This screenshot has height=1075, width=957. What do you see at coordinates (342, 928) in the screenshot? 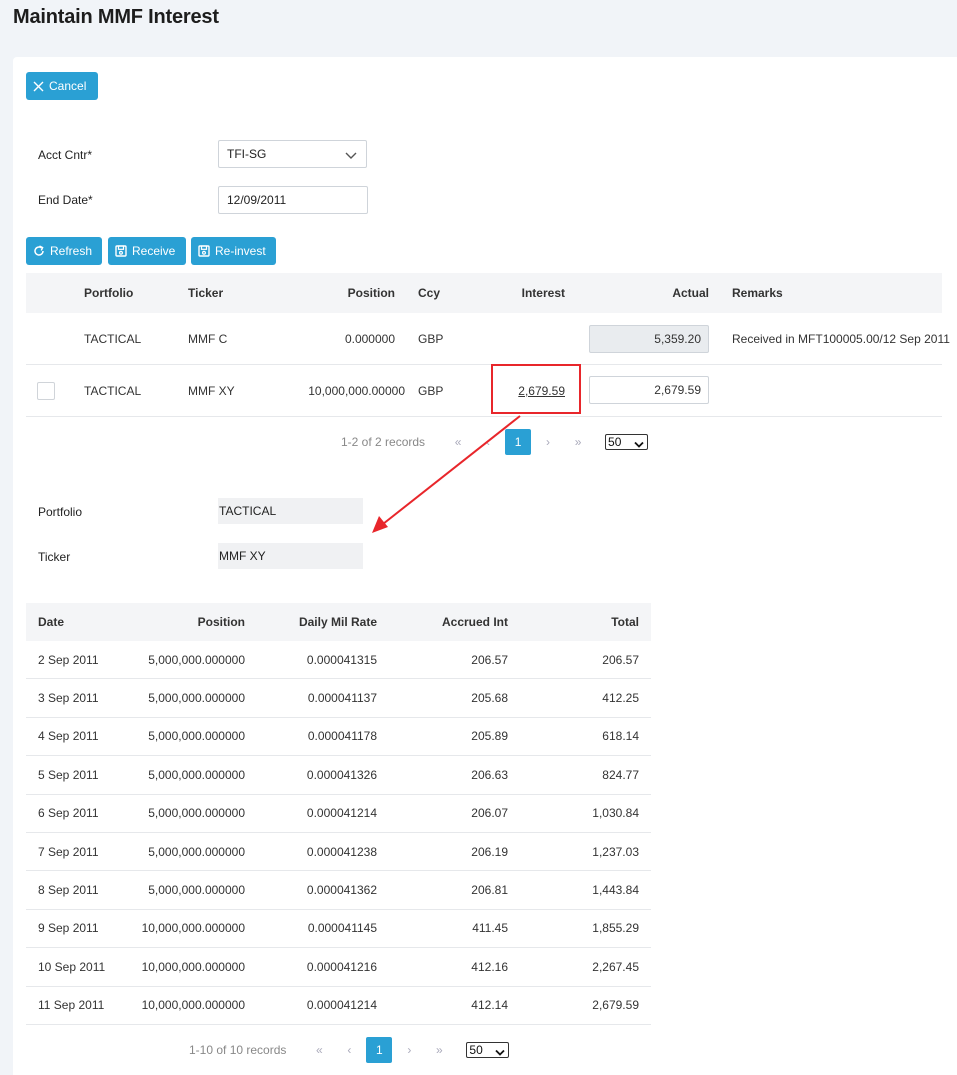
I see `rate-cell: 0.000041145` at bounding box center [342, 928].